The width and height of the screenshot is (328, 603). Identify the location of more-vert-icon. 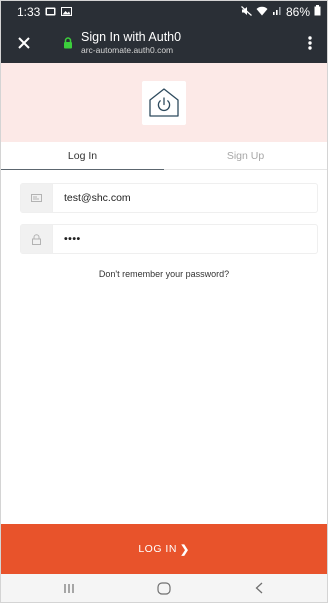
(310, 43).